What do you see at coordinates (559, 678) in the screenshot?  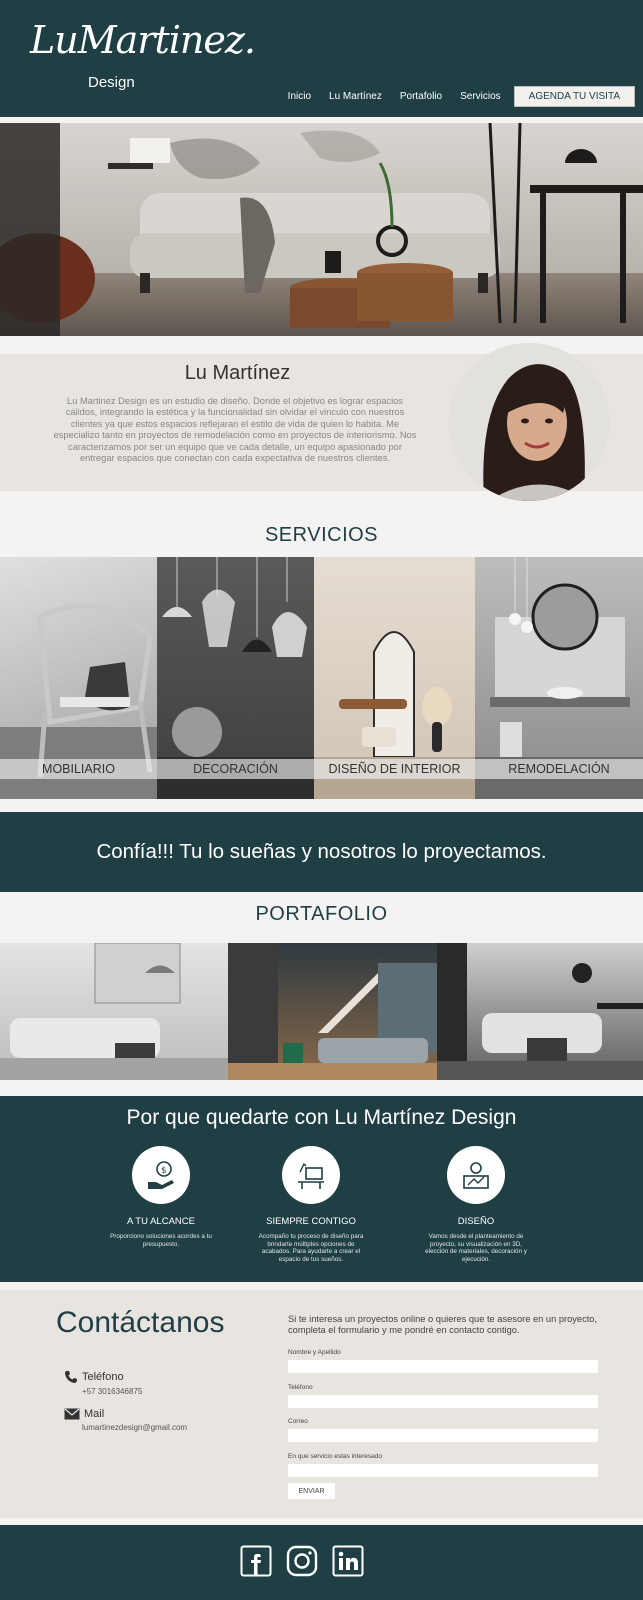 I see `service-card-remodelacion: REMODELACIÓN` at bounding box center [559, 678].